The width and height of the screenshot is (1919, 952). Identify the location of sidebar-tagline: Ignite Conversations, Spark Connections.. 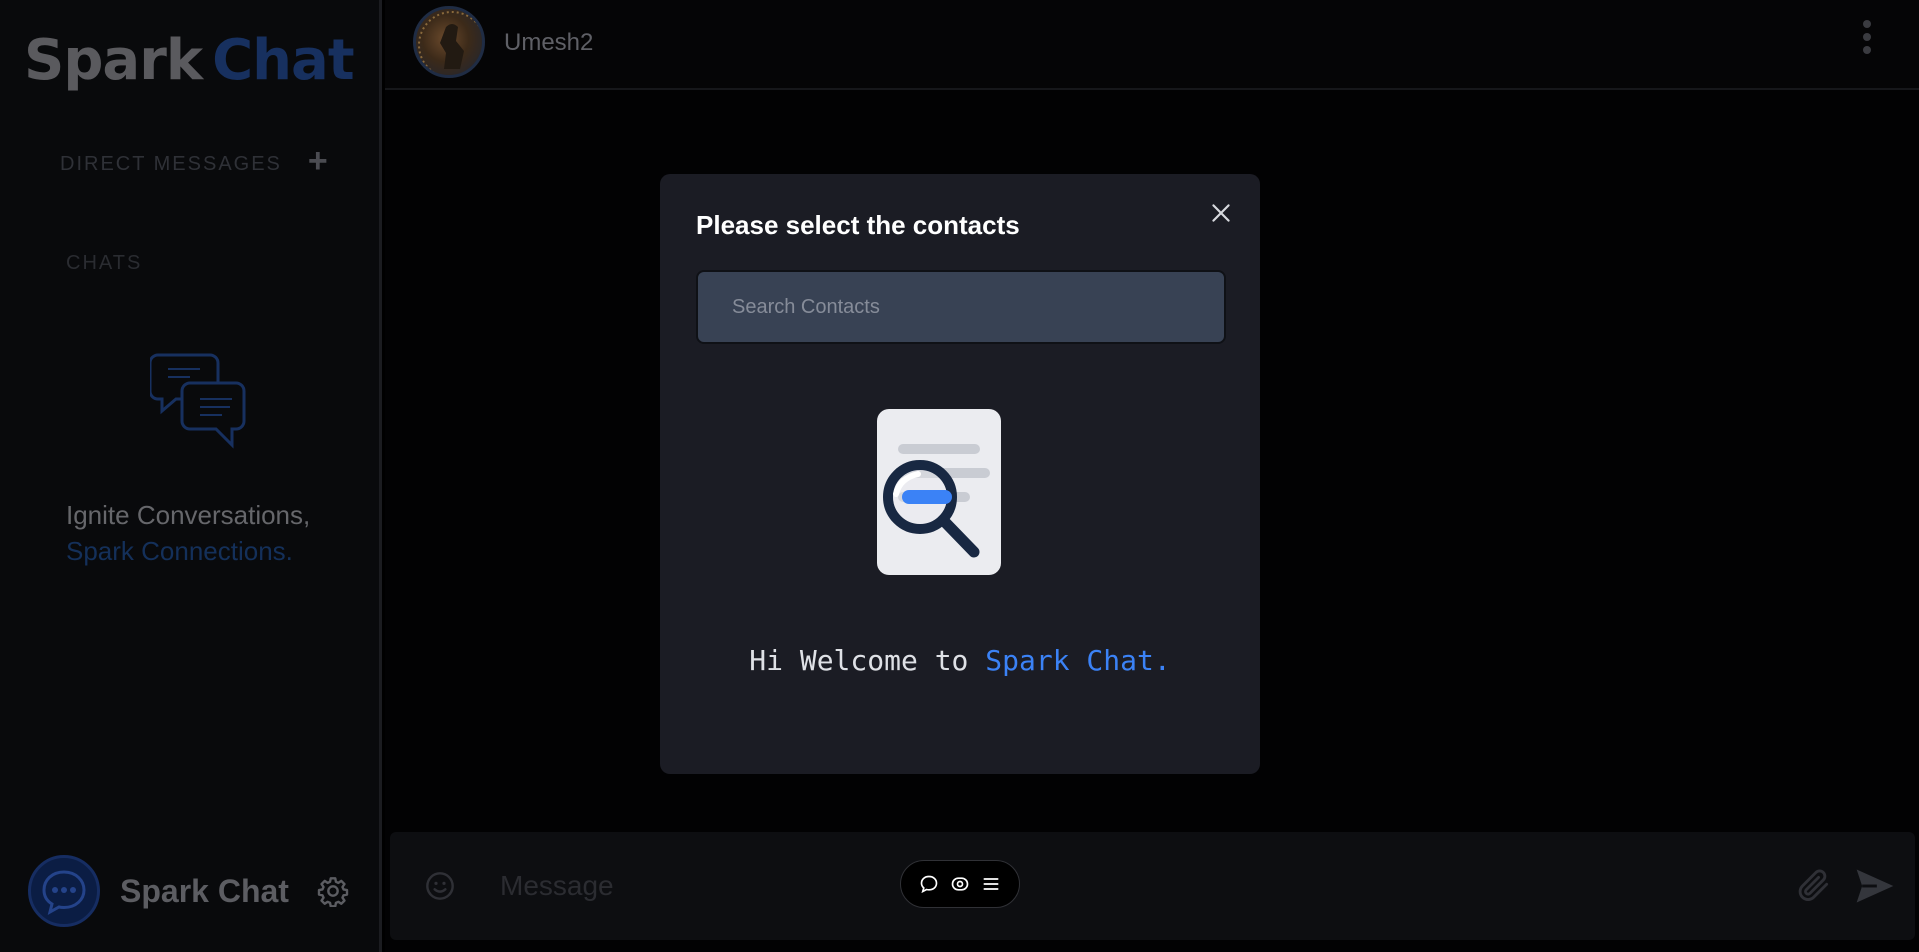
(188, 533).